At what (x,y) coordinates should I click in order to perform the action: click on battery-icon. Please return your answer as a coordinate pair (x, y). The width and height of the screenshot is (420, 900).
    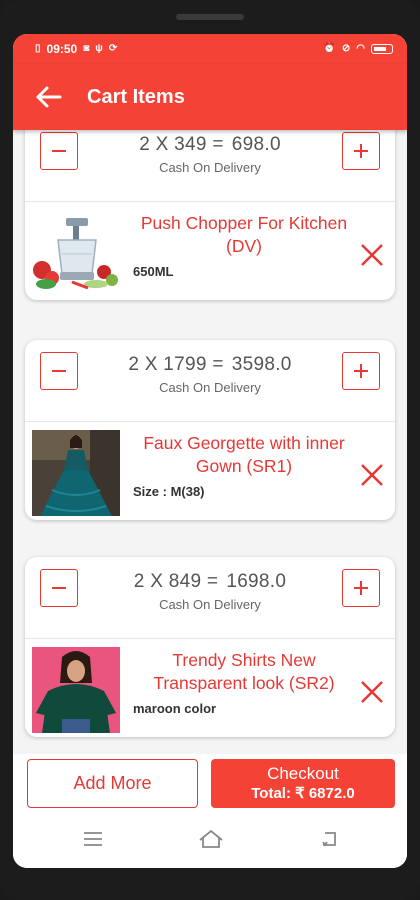
    Looking at the image, I should click on (382, 49).